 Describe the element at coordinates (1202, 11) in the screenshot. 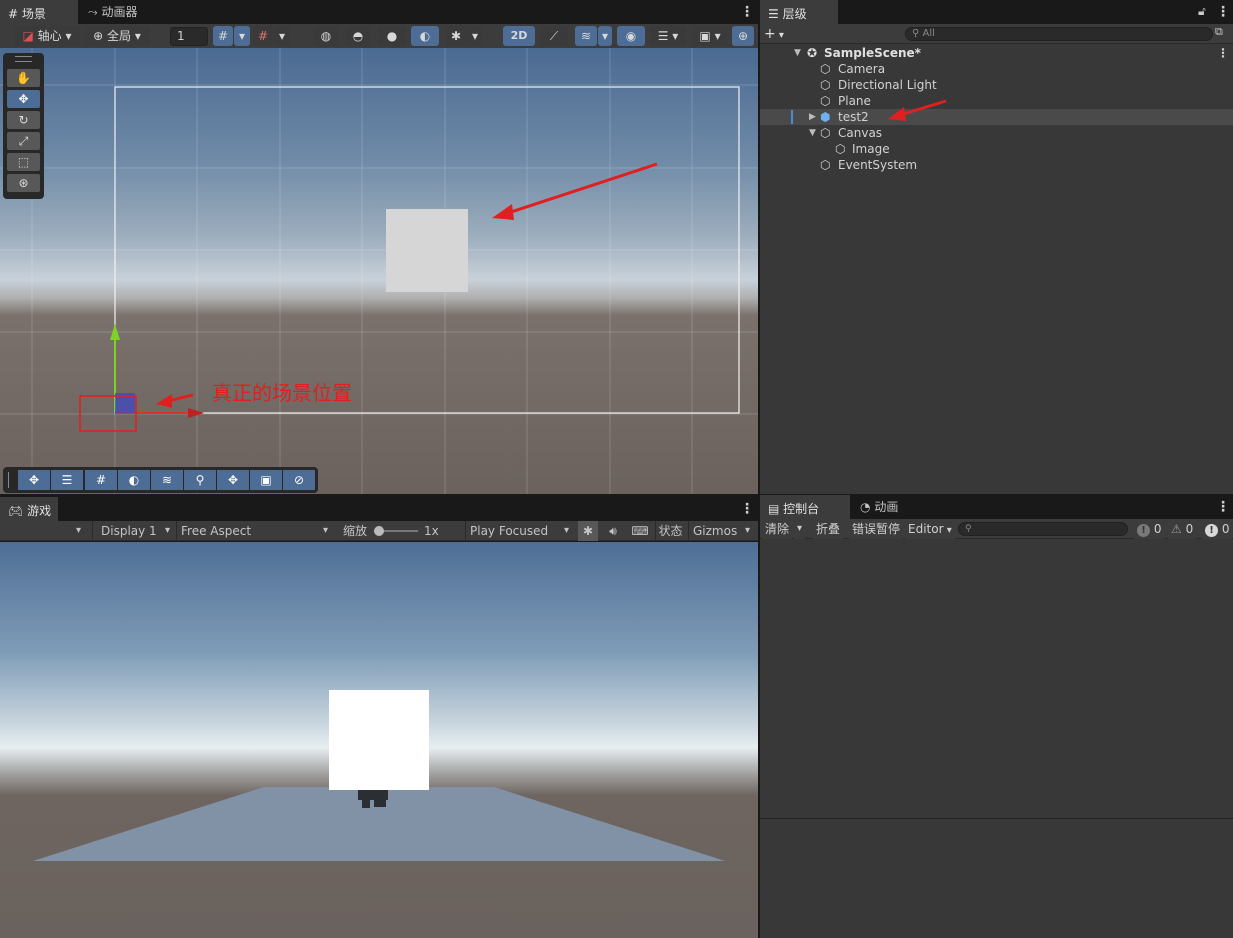

I see `lock-icon: 🔓︎` at that location.